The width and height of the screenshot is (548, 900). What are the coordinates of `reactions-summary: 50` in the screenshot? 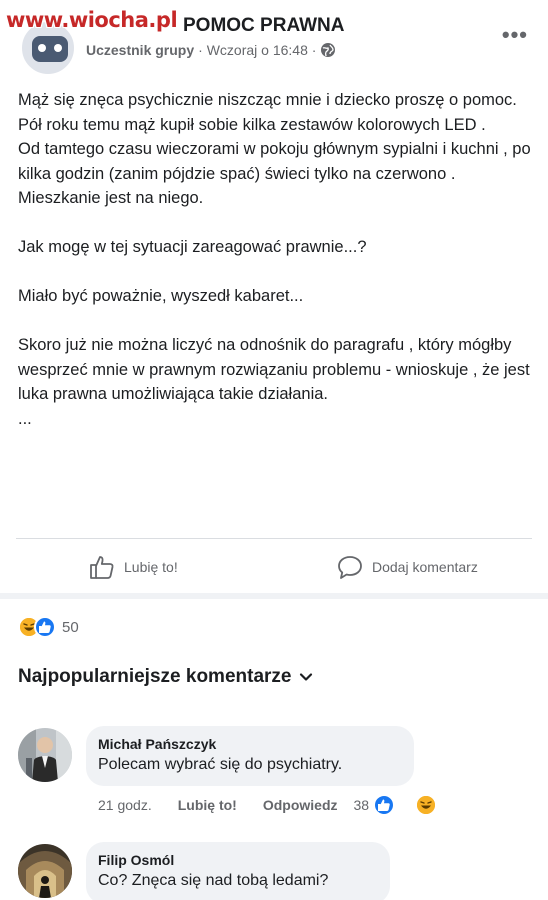 It's located at (48, 627).